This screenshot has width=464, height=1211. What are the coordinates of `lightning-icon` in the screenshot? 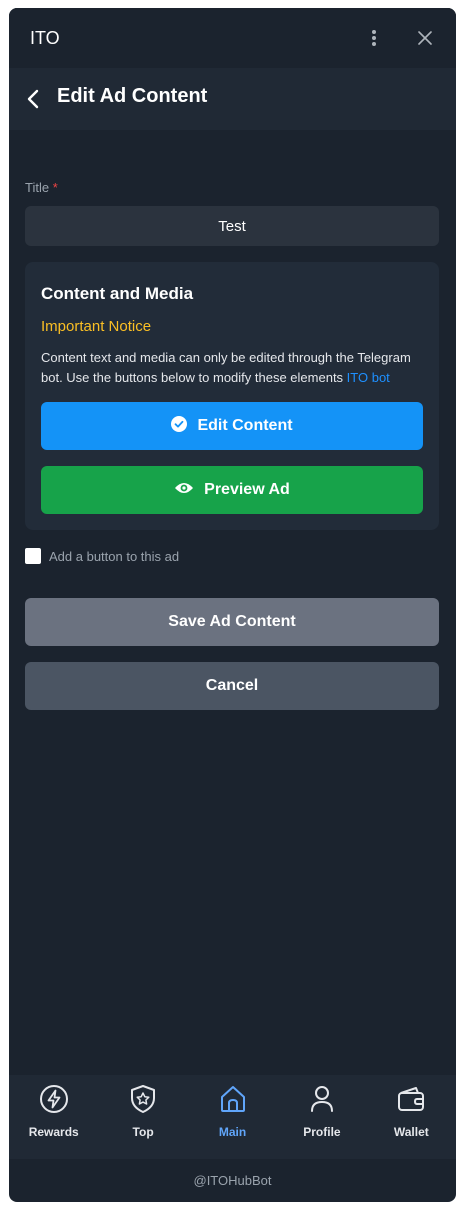 It's located at (54, 1099).